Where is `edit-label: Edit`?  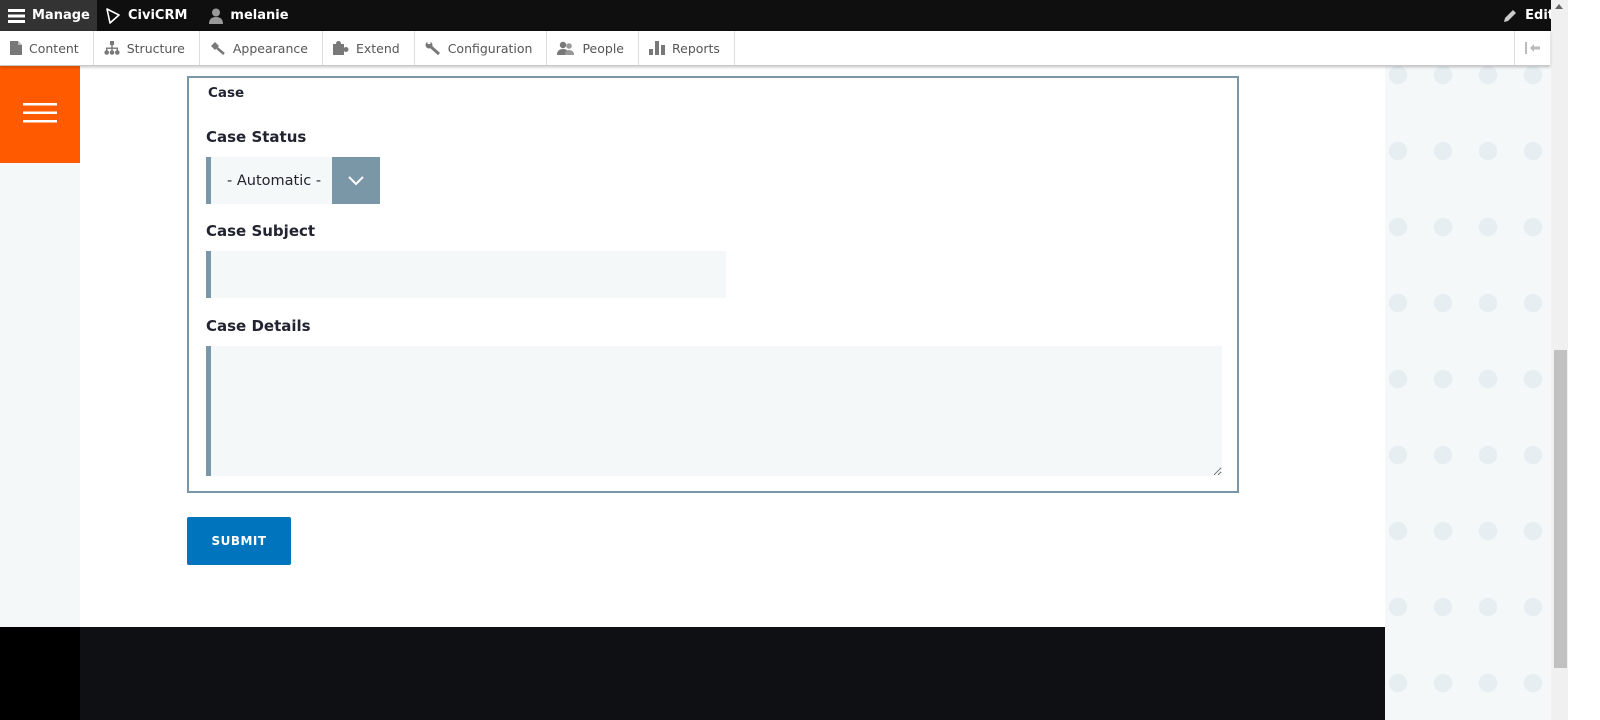
edit-label: Edit is located at coordinates (1539, 15).